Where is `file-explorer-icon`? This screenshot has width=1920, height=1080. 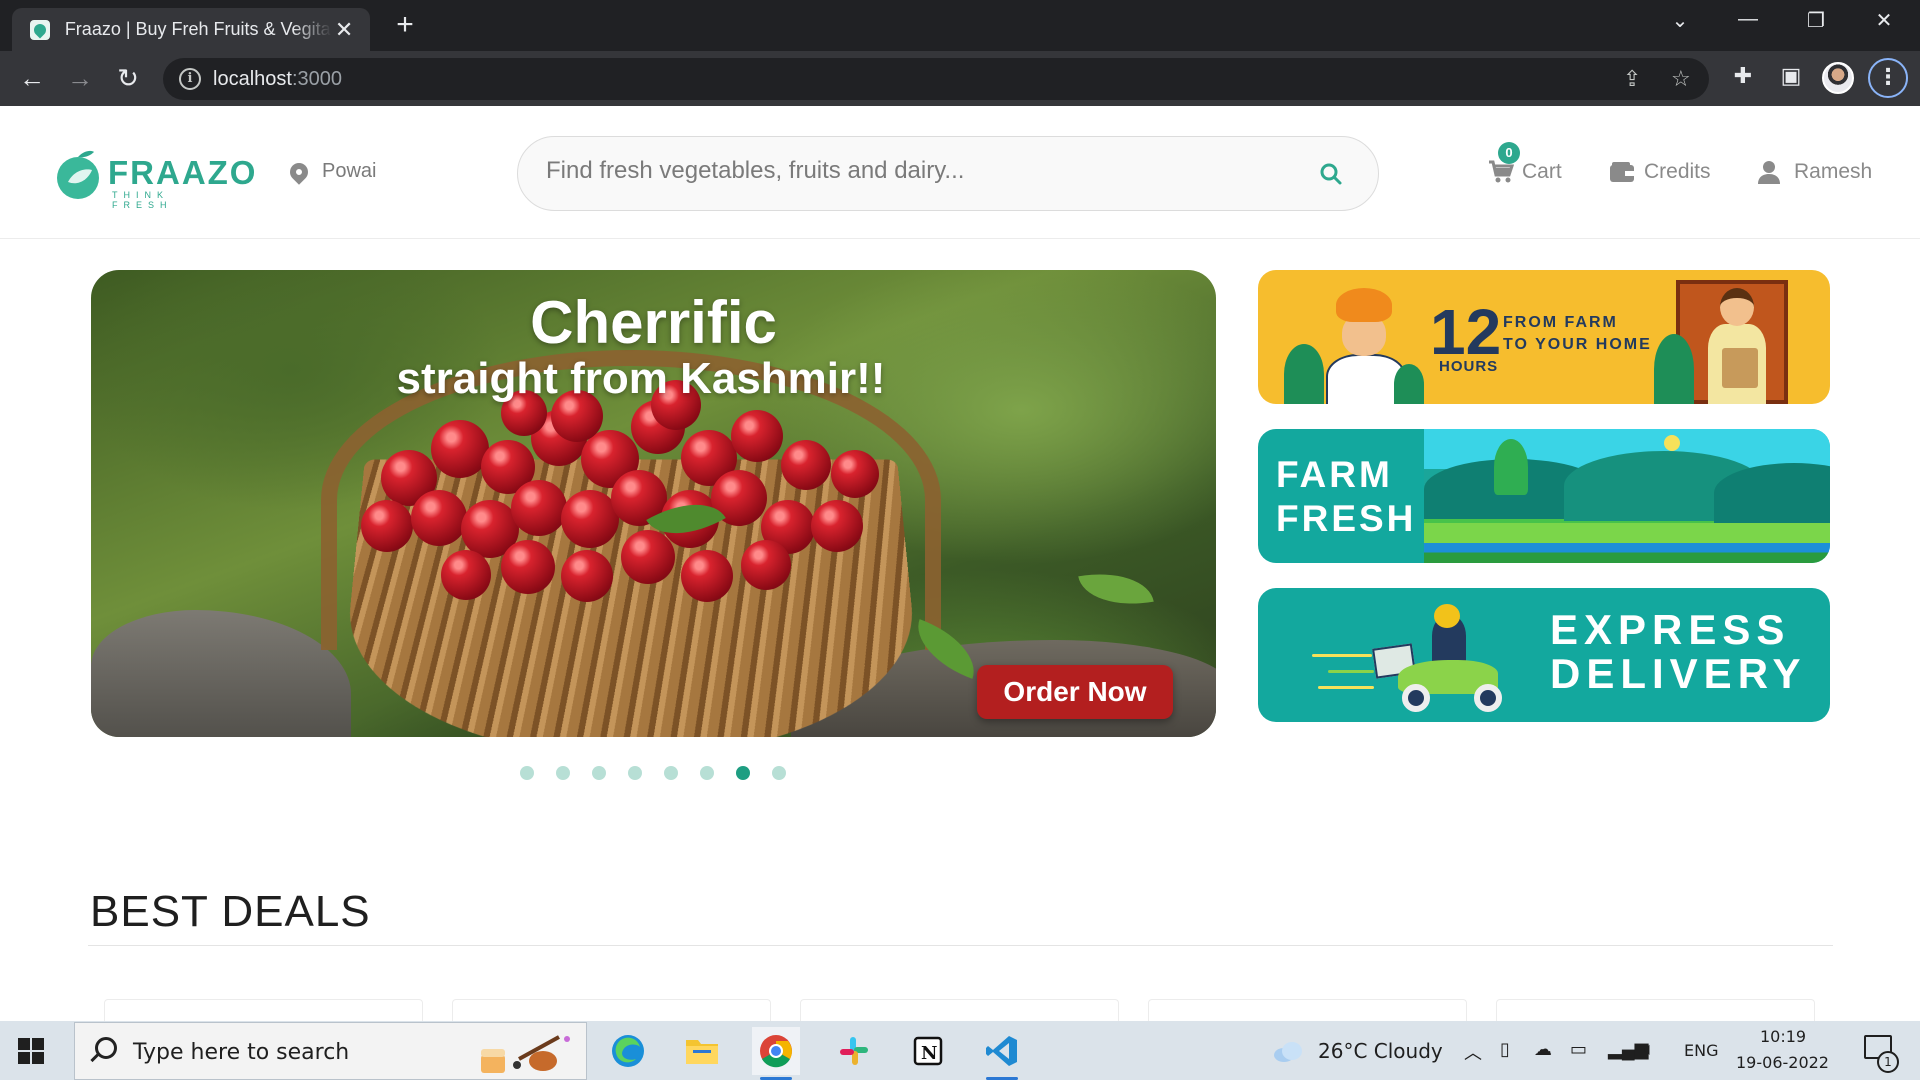 file-explorer-icon is located at coordinates (702, 1051).